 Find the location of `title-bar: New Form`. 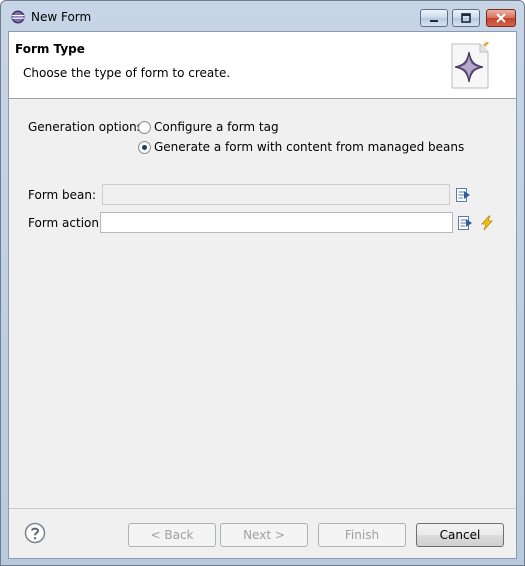

title-bar: New Form is located at coordinates (262, 16).